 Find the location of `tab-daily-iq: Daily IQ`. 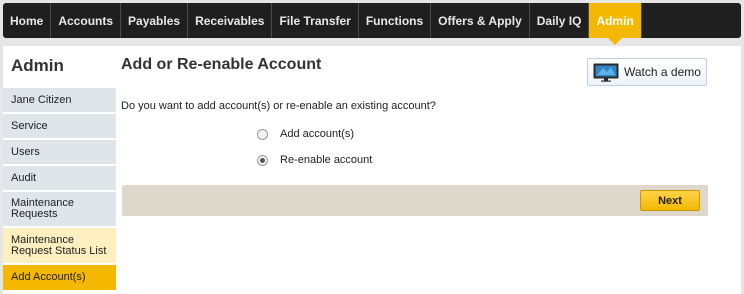

tab-daily-iq: Daily IQ is located at coordinates (560, 20).